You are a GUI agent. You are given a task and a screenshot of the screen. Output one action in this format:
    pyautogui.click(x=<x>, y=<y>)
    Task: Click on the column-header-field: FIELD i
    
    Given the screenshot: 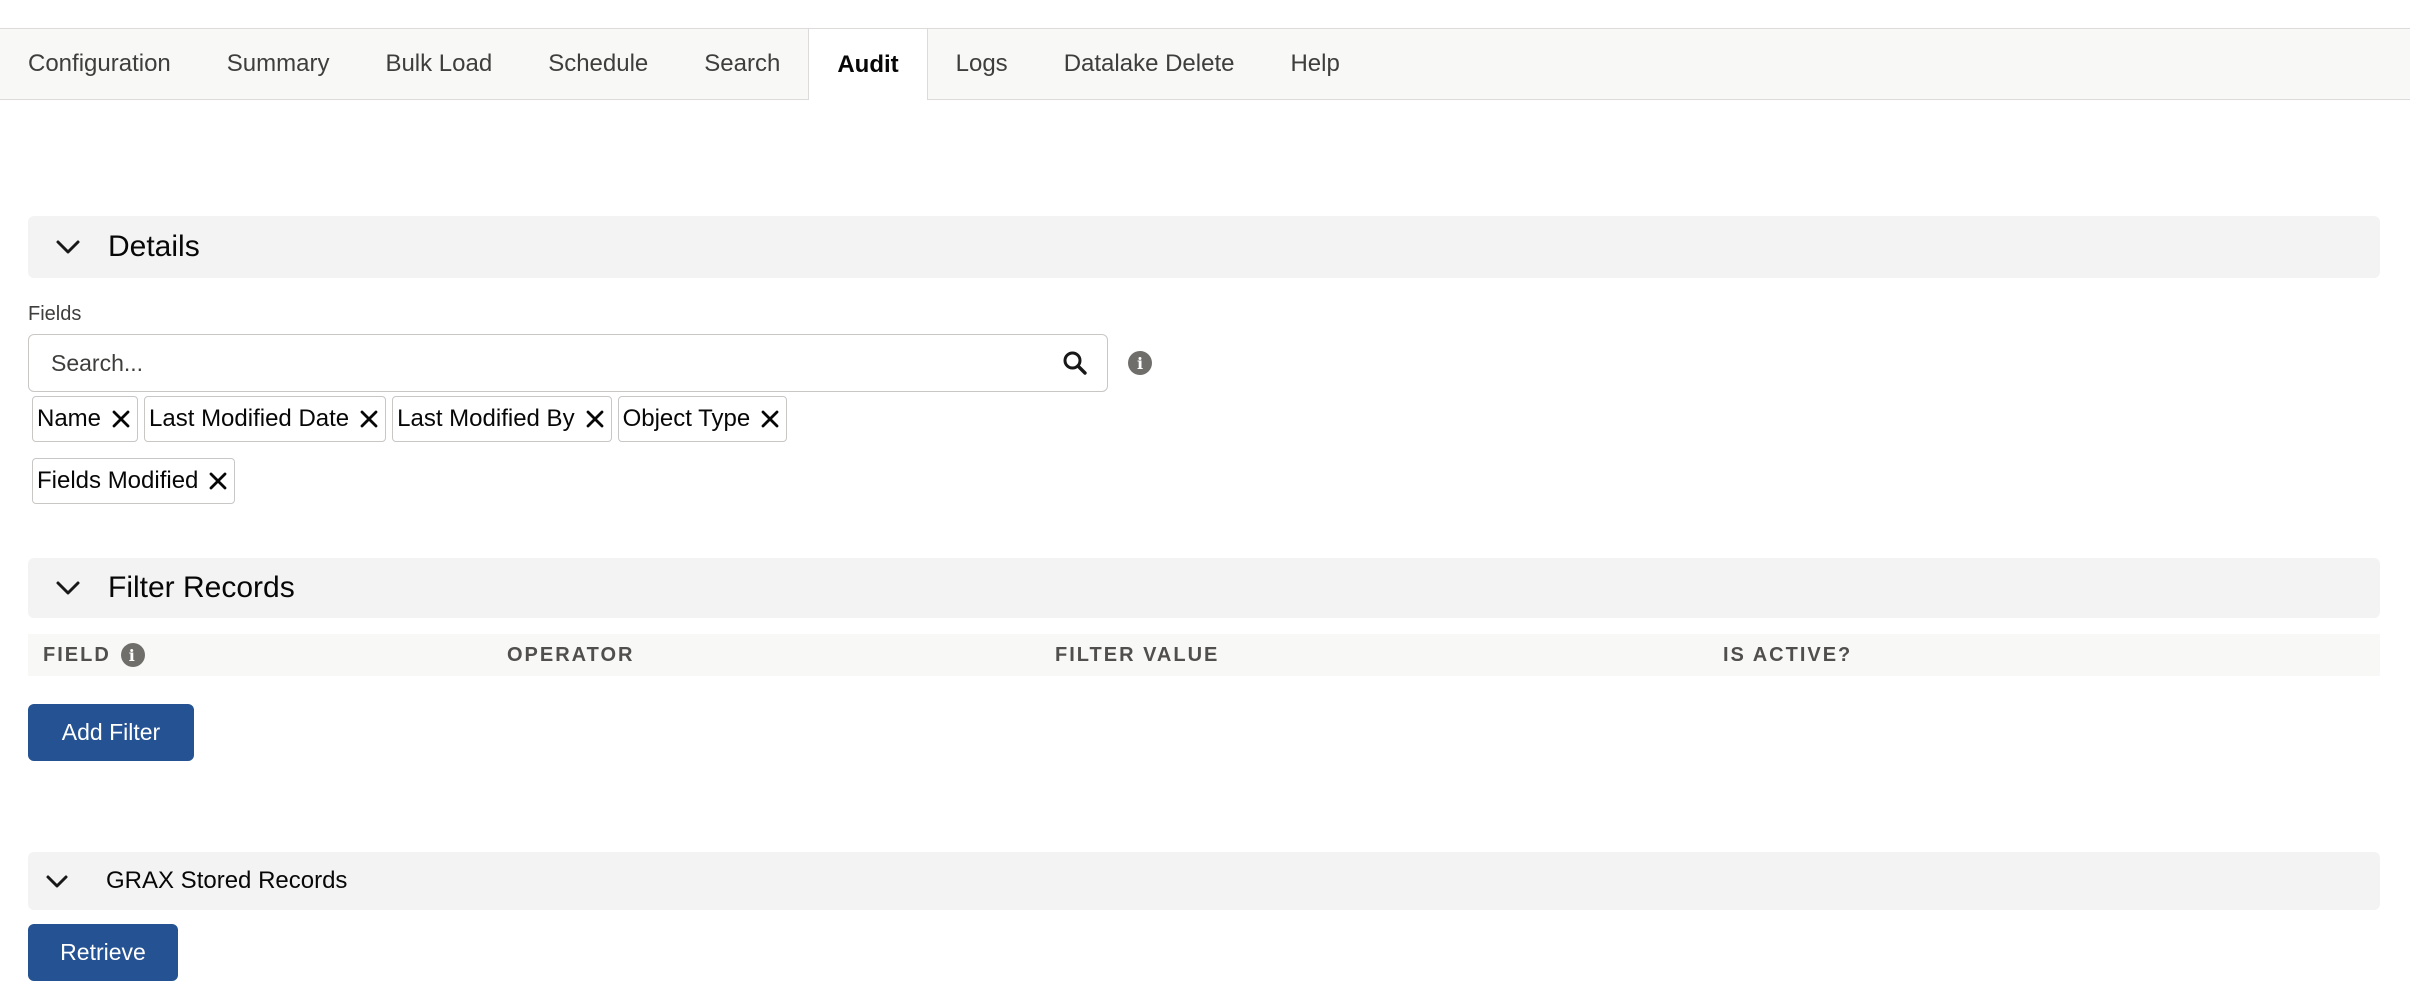 What is the action you would take?
    pyautogui.click(x=94, y=655)
    